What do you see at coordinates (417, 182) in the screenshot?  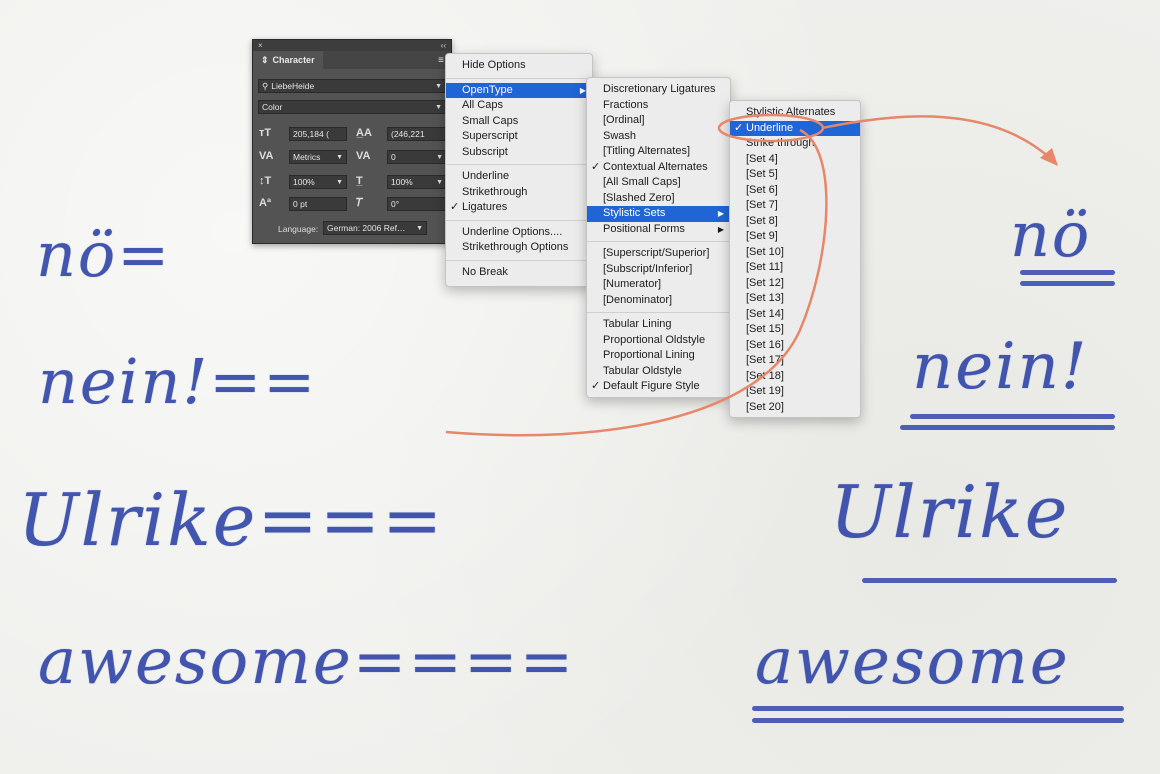 I see `horizontal-scale-field: 100% ▼` at bounding box center [417, 182].